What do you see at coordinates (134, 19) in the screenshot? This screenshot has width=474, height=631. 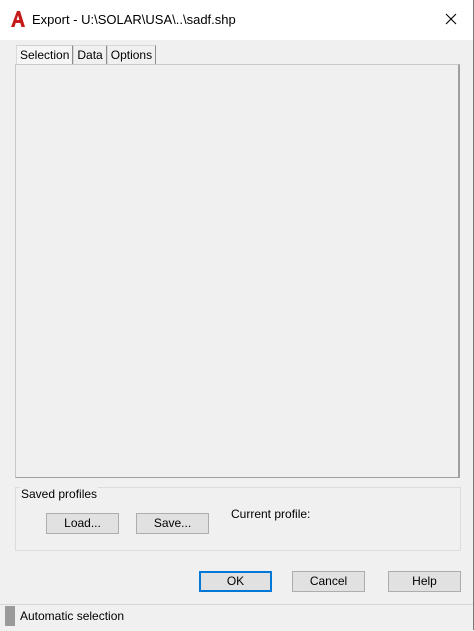 I see `window-title: Export - U:\SOLAR\USA\..\sadf.shp` at bounding box center [134, 19].